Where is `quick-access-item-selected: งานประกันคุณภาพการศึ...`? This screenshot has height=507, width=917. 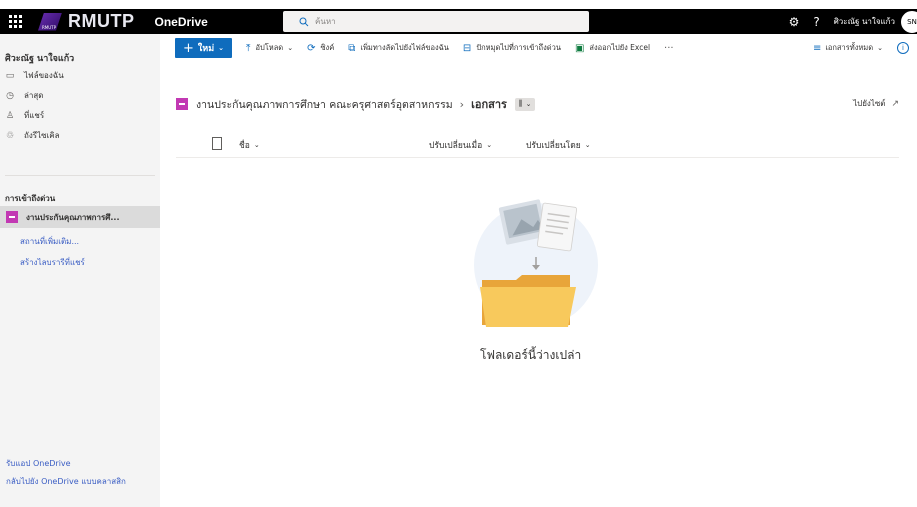
quick-access-item-selected: งานประกันคุณภาพการศึ... is located at coordinates (80, 217).